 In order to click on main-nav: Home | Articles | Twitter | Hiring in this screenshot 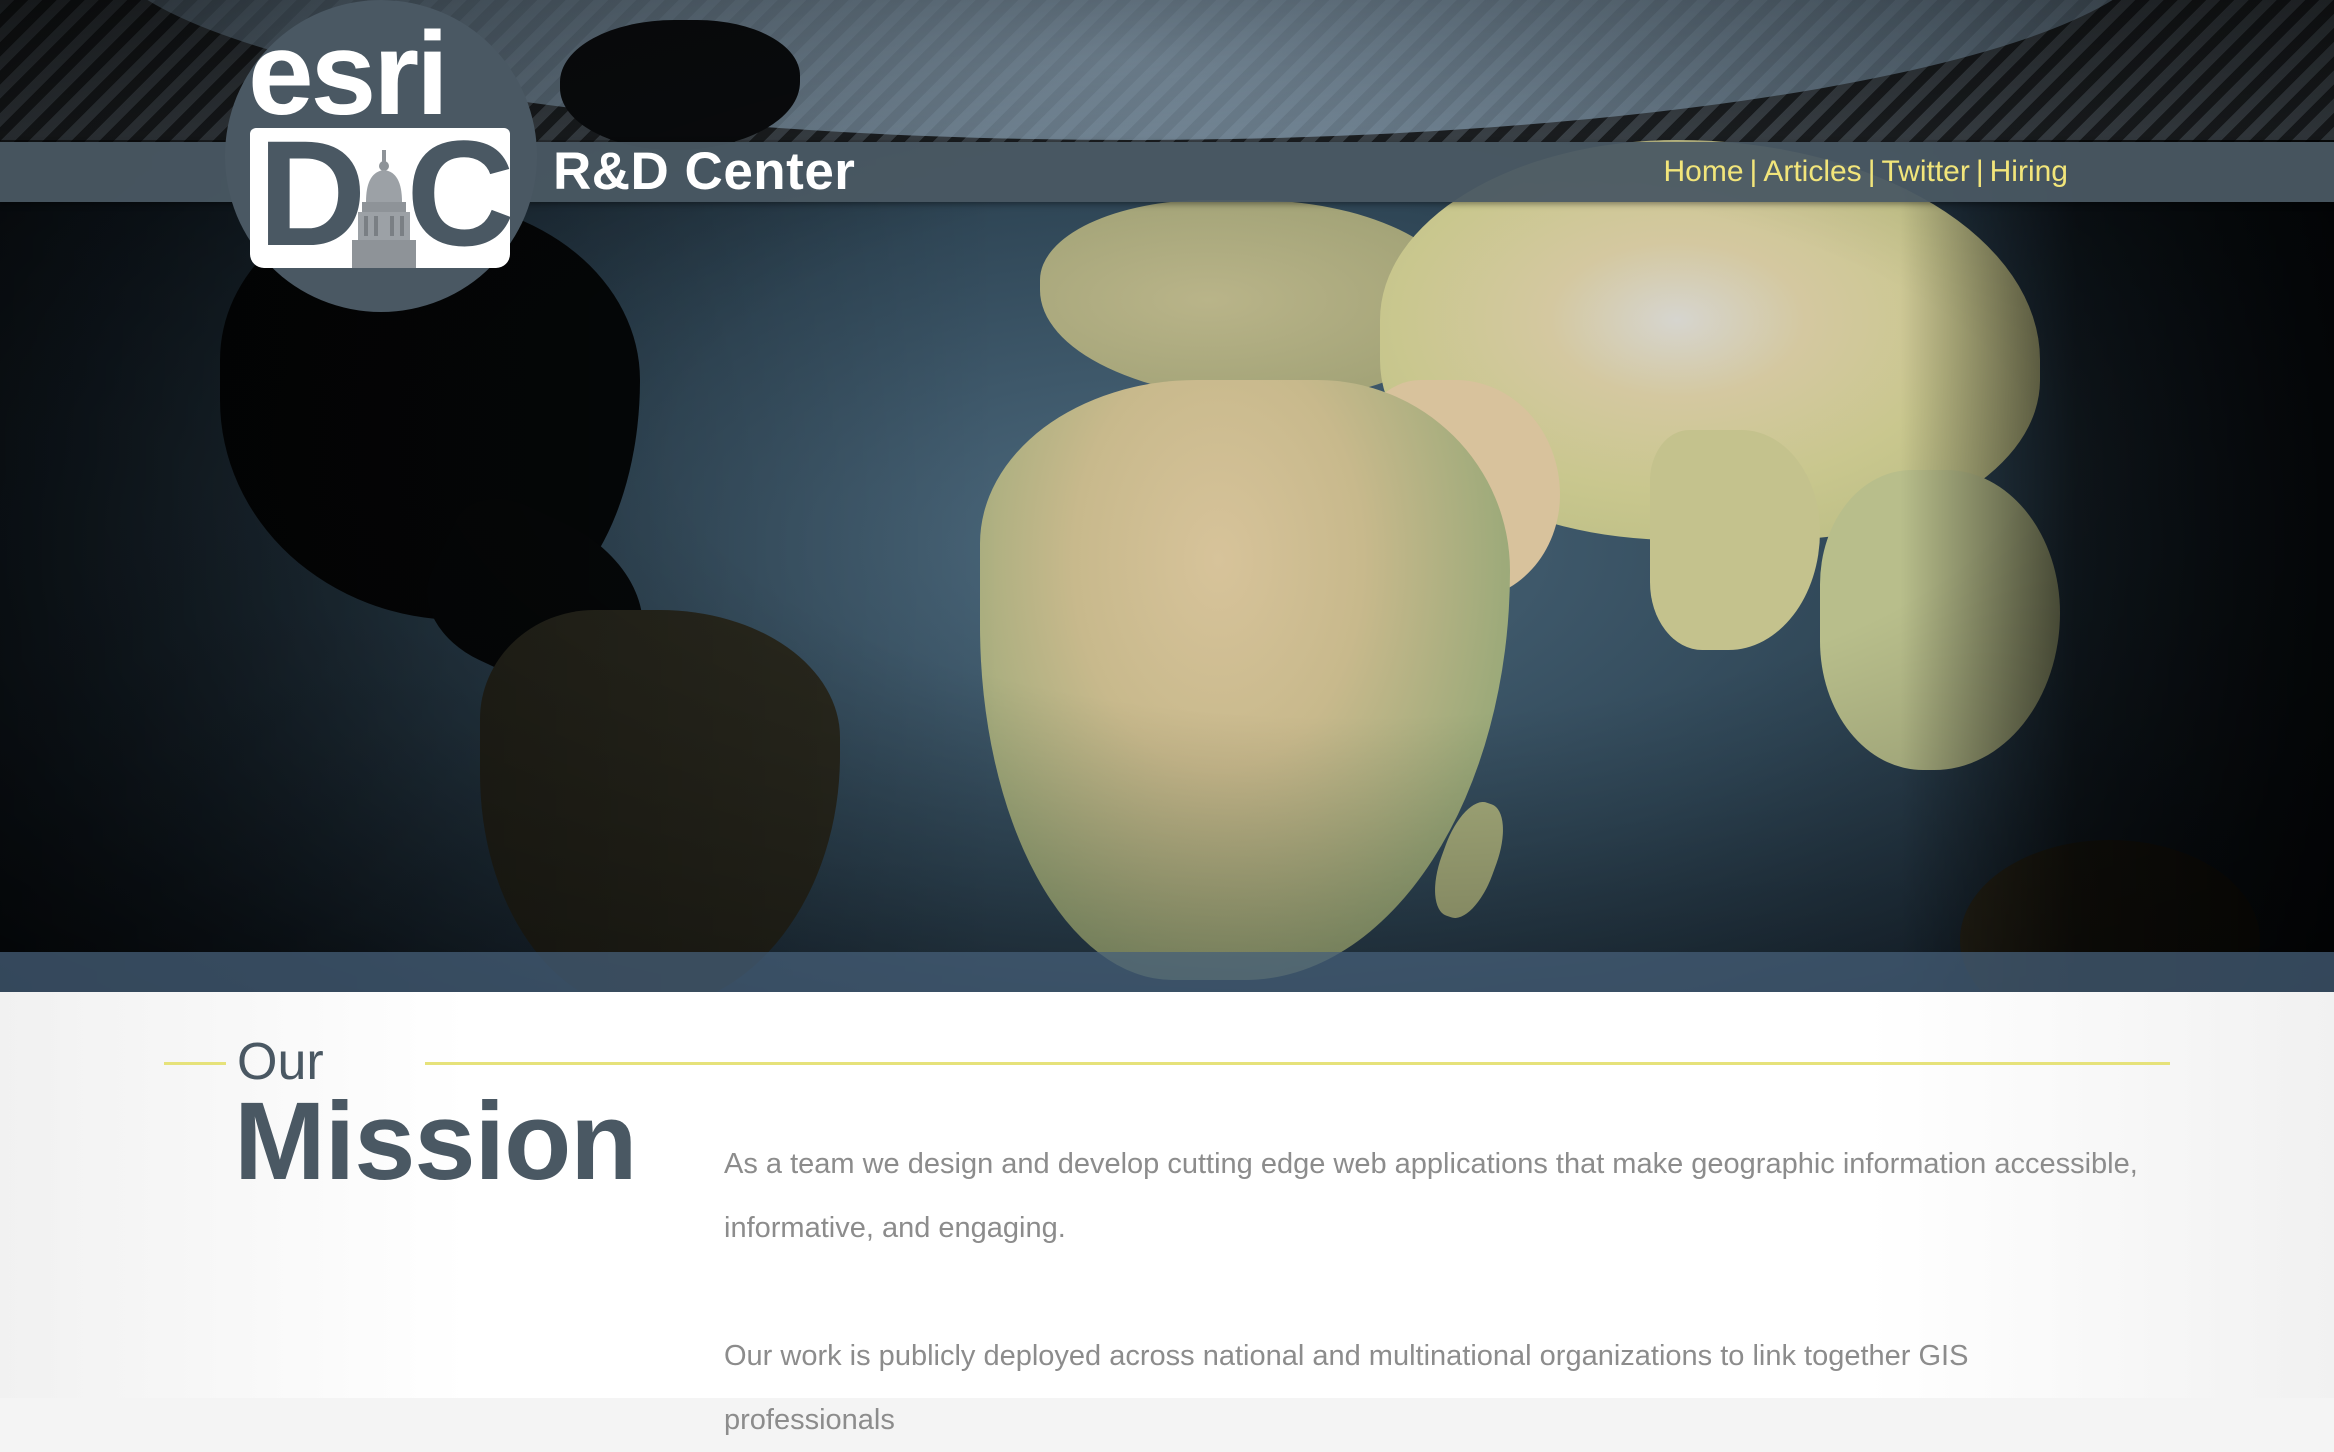, I will do `click(1866, 172)`.